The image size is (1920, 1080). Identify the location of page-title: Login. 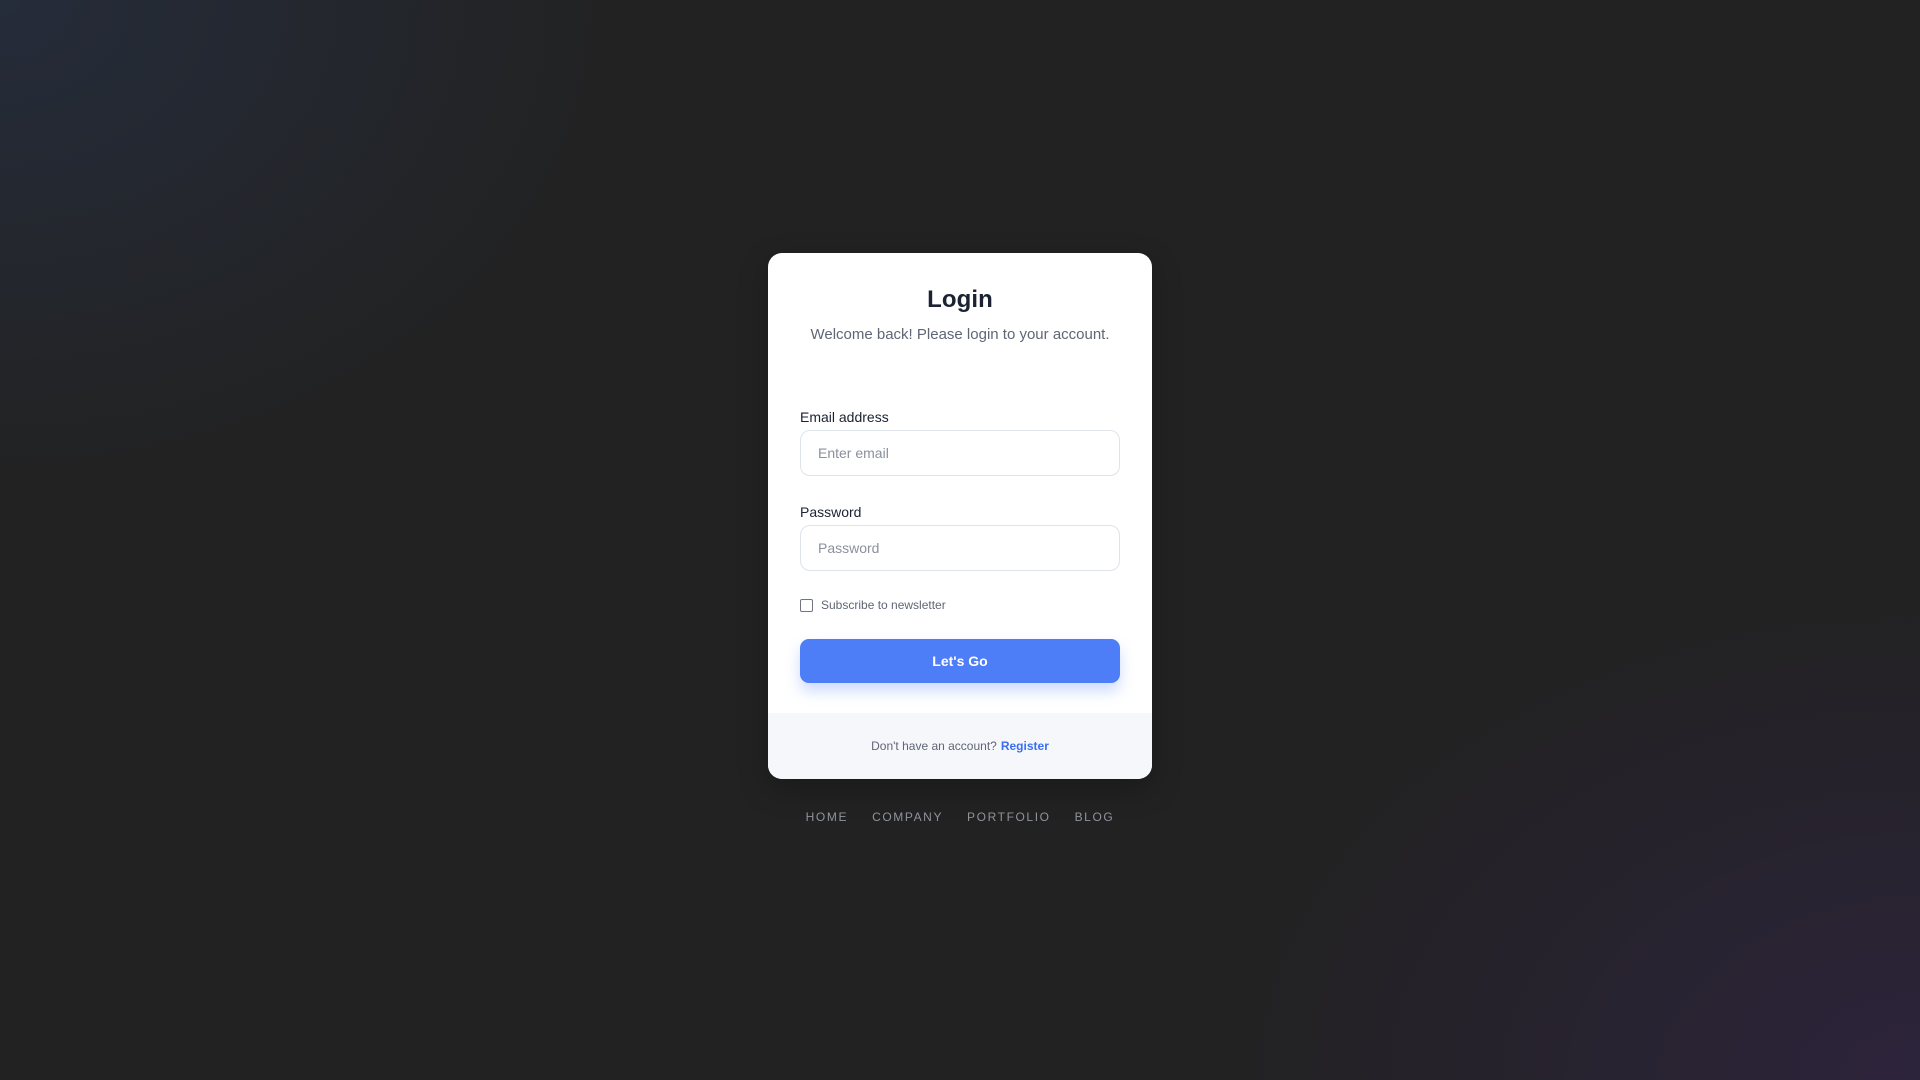
(960, 299).